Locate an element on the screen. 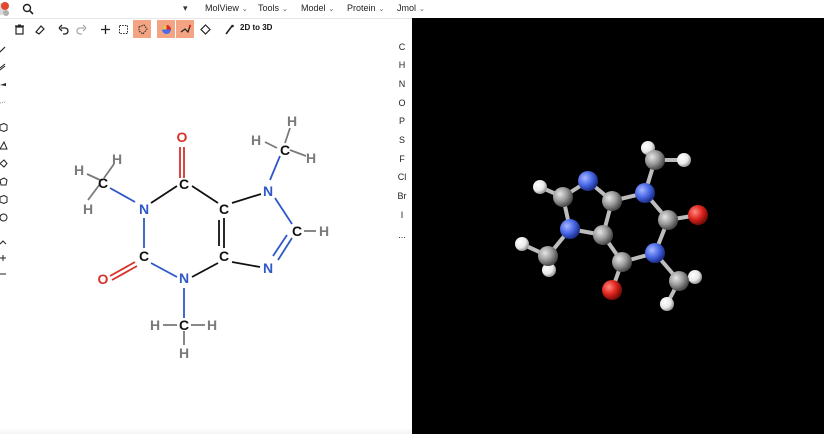 Image resolution: width=824 pixels, height=434 pixels. clean-icon is located at coordinates (229, 29).